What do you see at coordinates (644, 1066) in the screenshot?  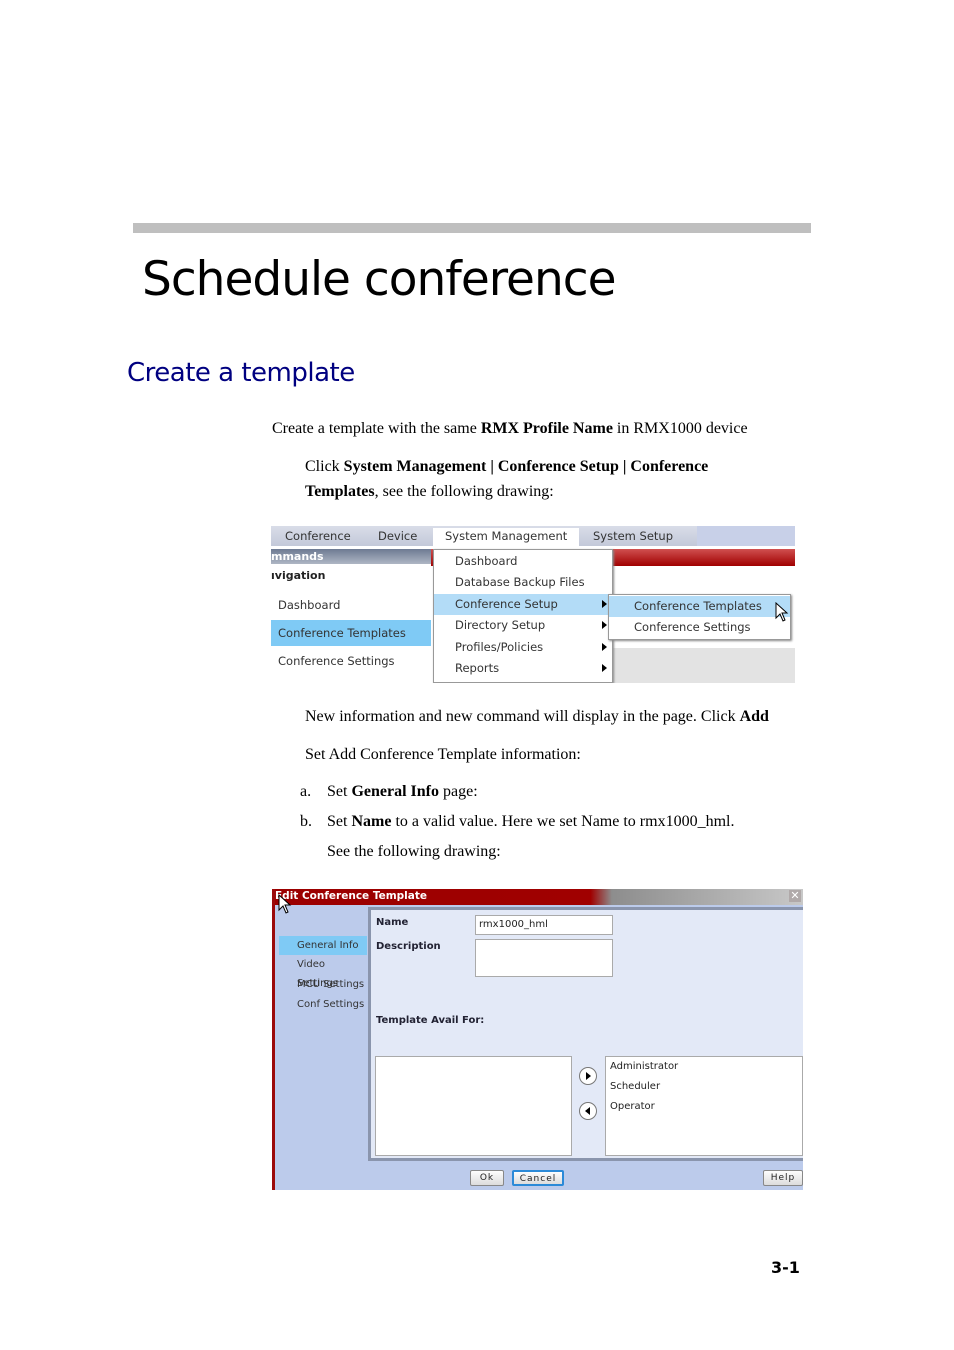 I see `role-item-administrator: Administrator` at bounding box center [644, 1066].